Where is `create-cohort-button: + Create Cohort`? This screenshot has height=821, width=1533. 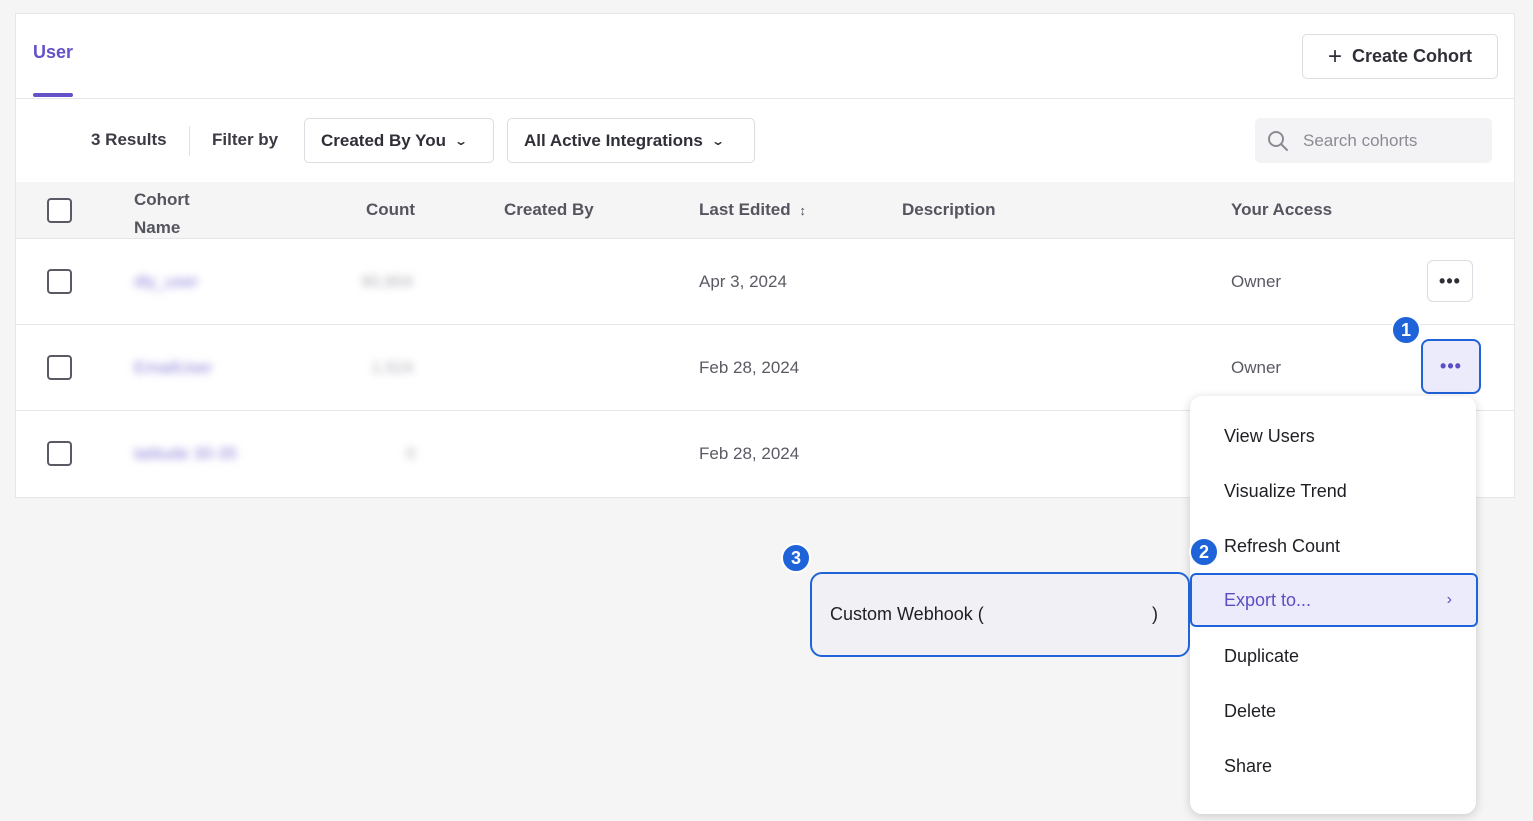
create-cohort-button: + Create Cohort is located at coordinates (1400, 56).